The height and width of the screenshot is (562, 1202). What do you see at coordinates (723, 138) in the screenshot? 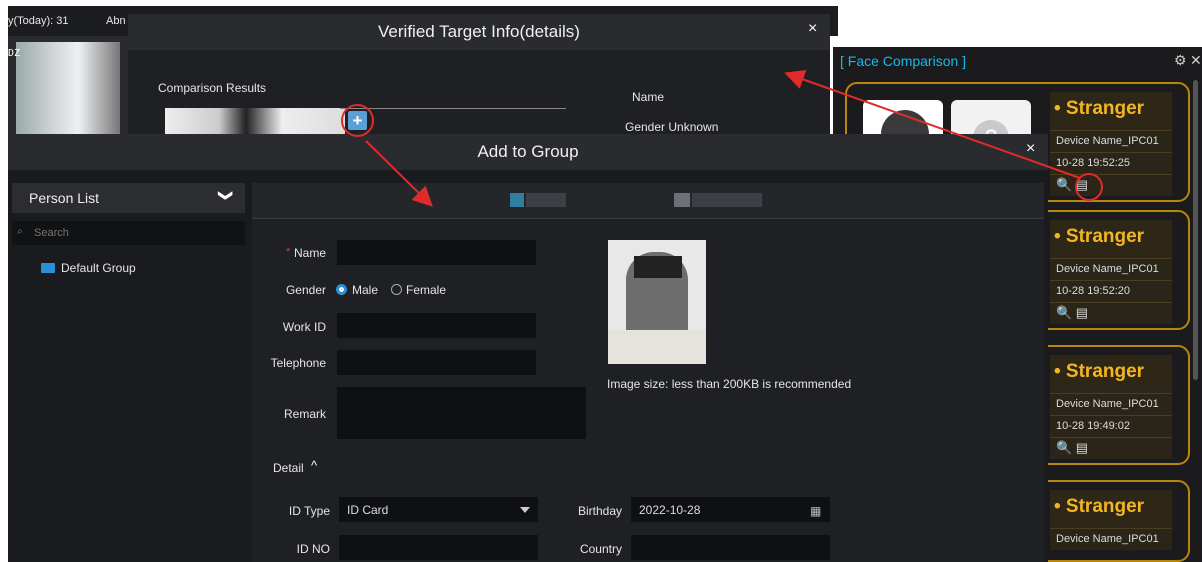
I see `annotation-arrows` at bounding box center [723, 138].